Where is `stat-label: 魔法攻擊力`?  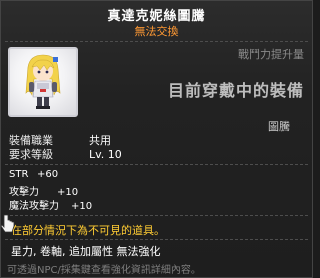 stat-label: 魔法攻擊力 is located at coordinates (34, 206).